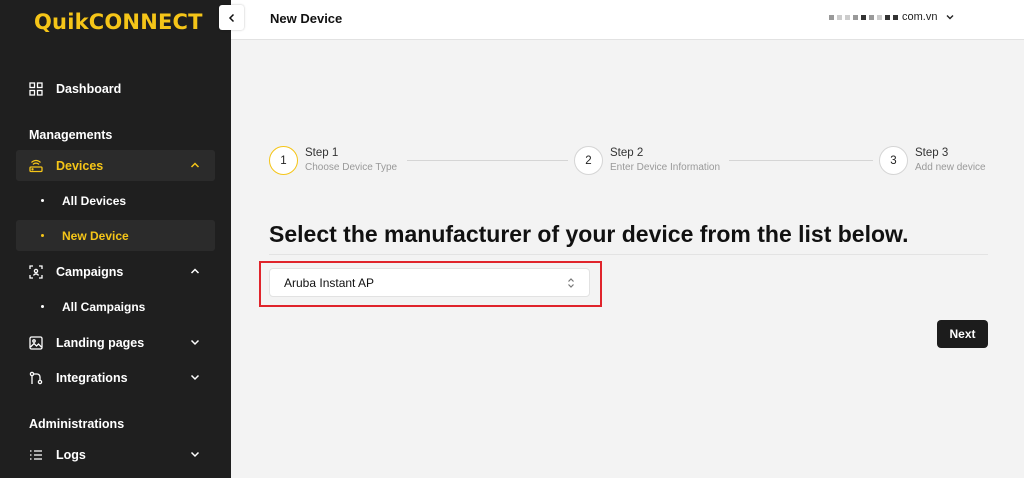 This screenshot has height=478, width=1024. I want to click on git-branch-icon, so click(36, 378).